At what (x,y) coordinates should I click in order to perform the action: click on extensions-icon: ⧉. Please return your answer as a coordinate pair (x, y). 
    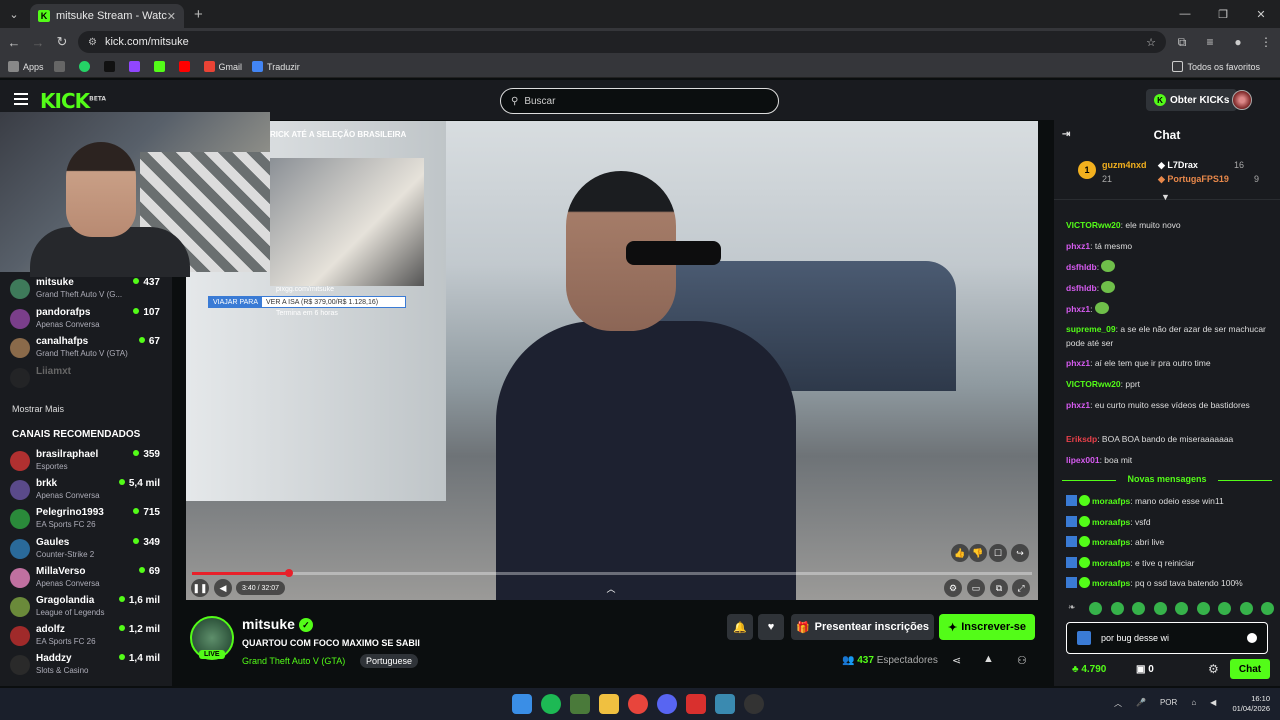
    Looking at the image, I should click on (1182, 42).